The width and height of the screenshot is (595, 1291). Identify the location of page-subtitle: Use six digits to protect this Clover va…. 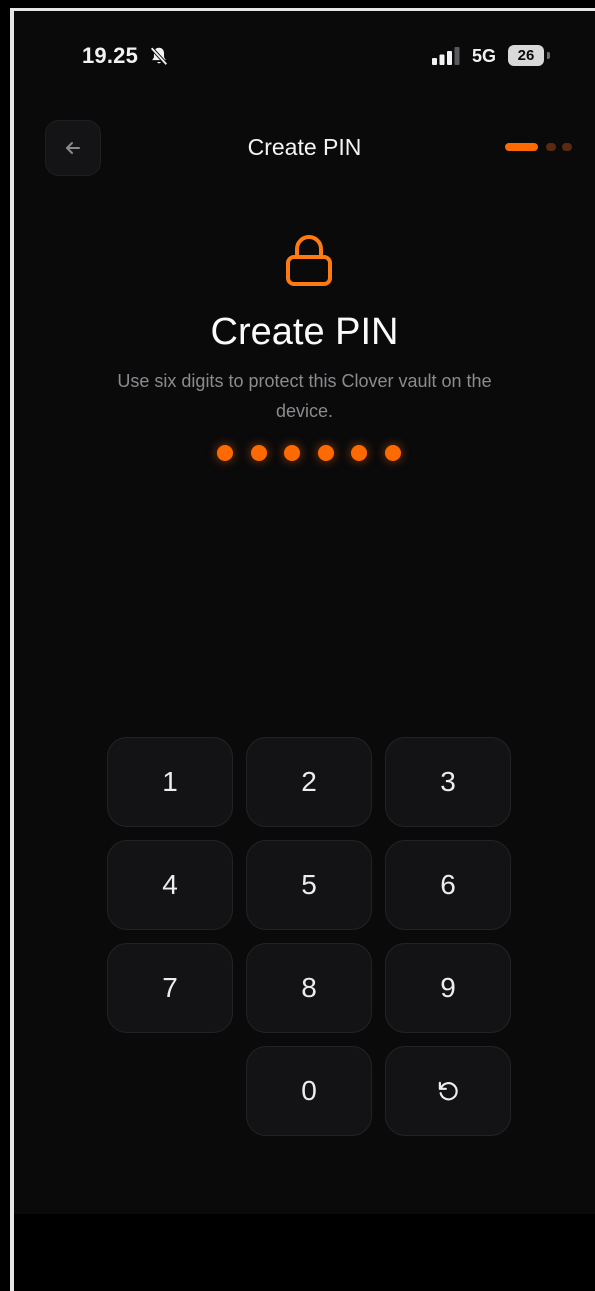
(304, 396).